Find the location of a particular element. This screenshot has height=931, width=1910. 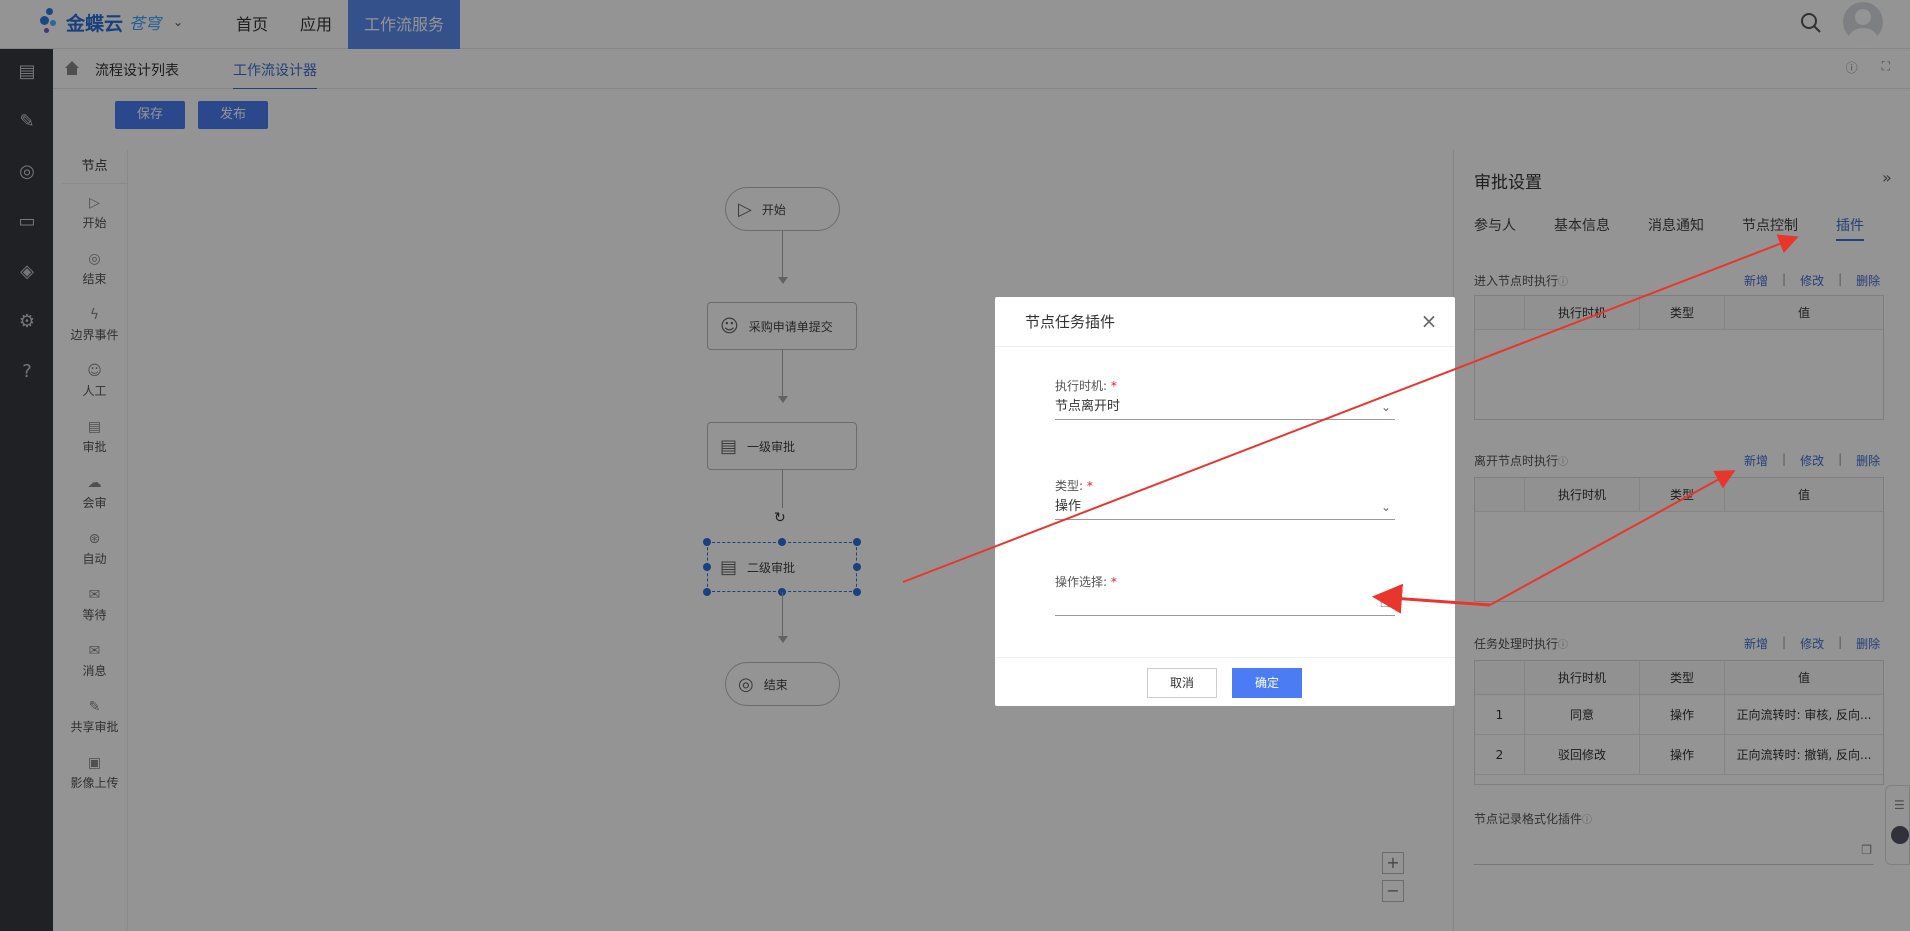

field-label: 类型: * is located at coordinates (1225, 485).